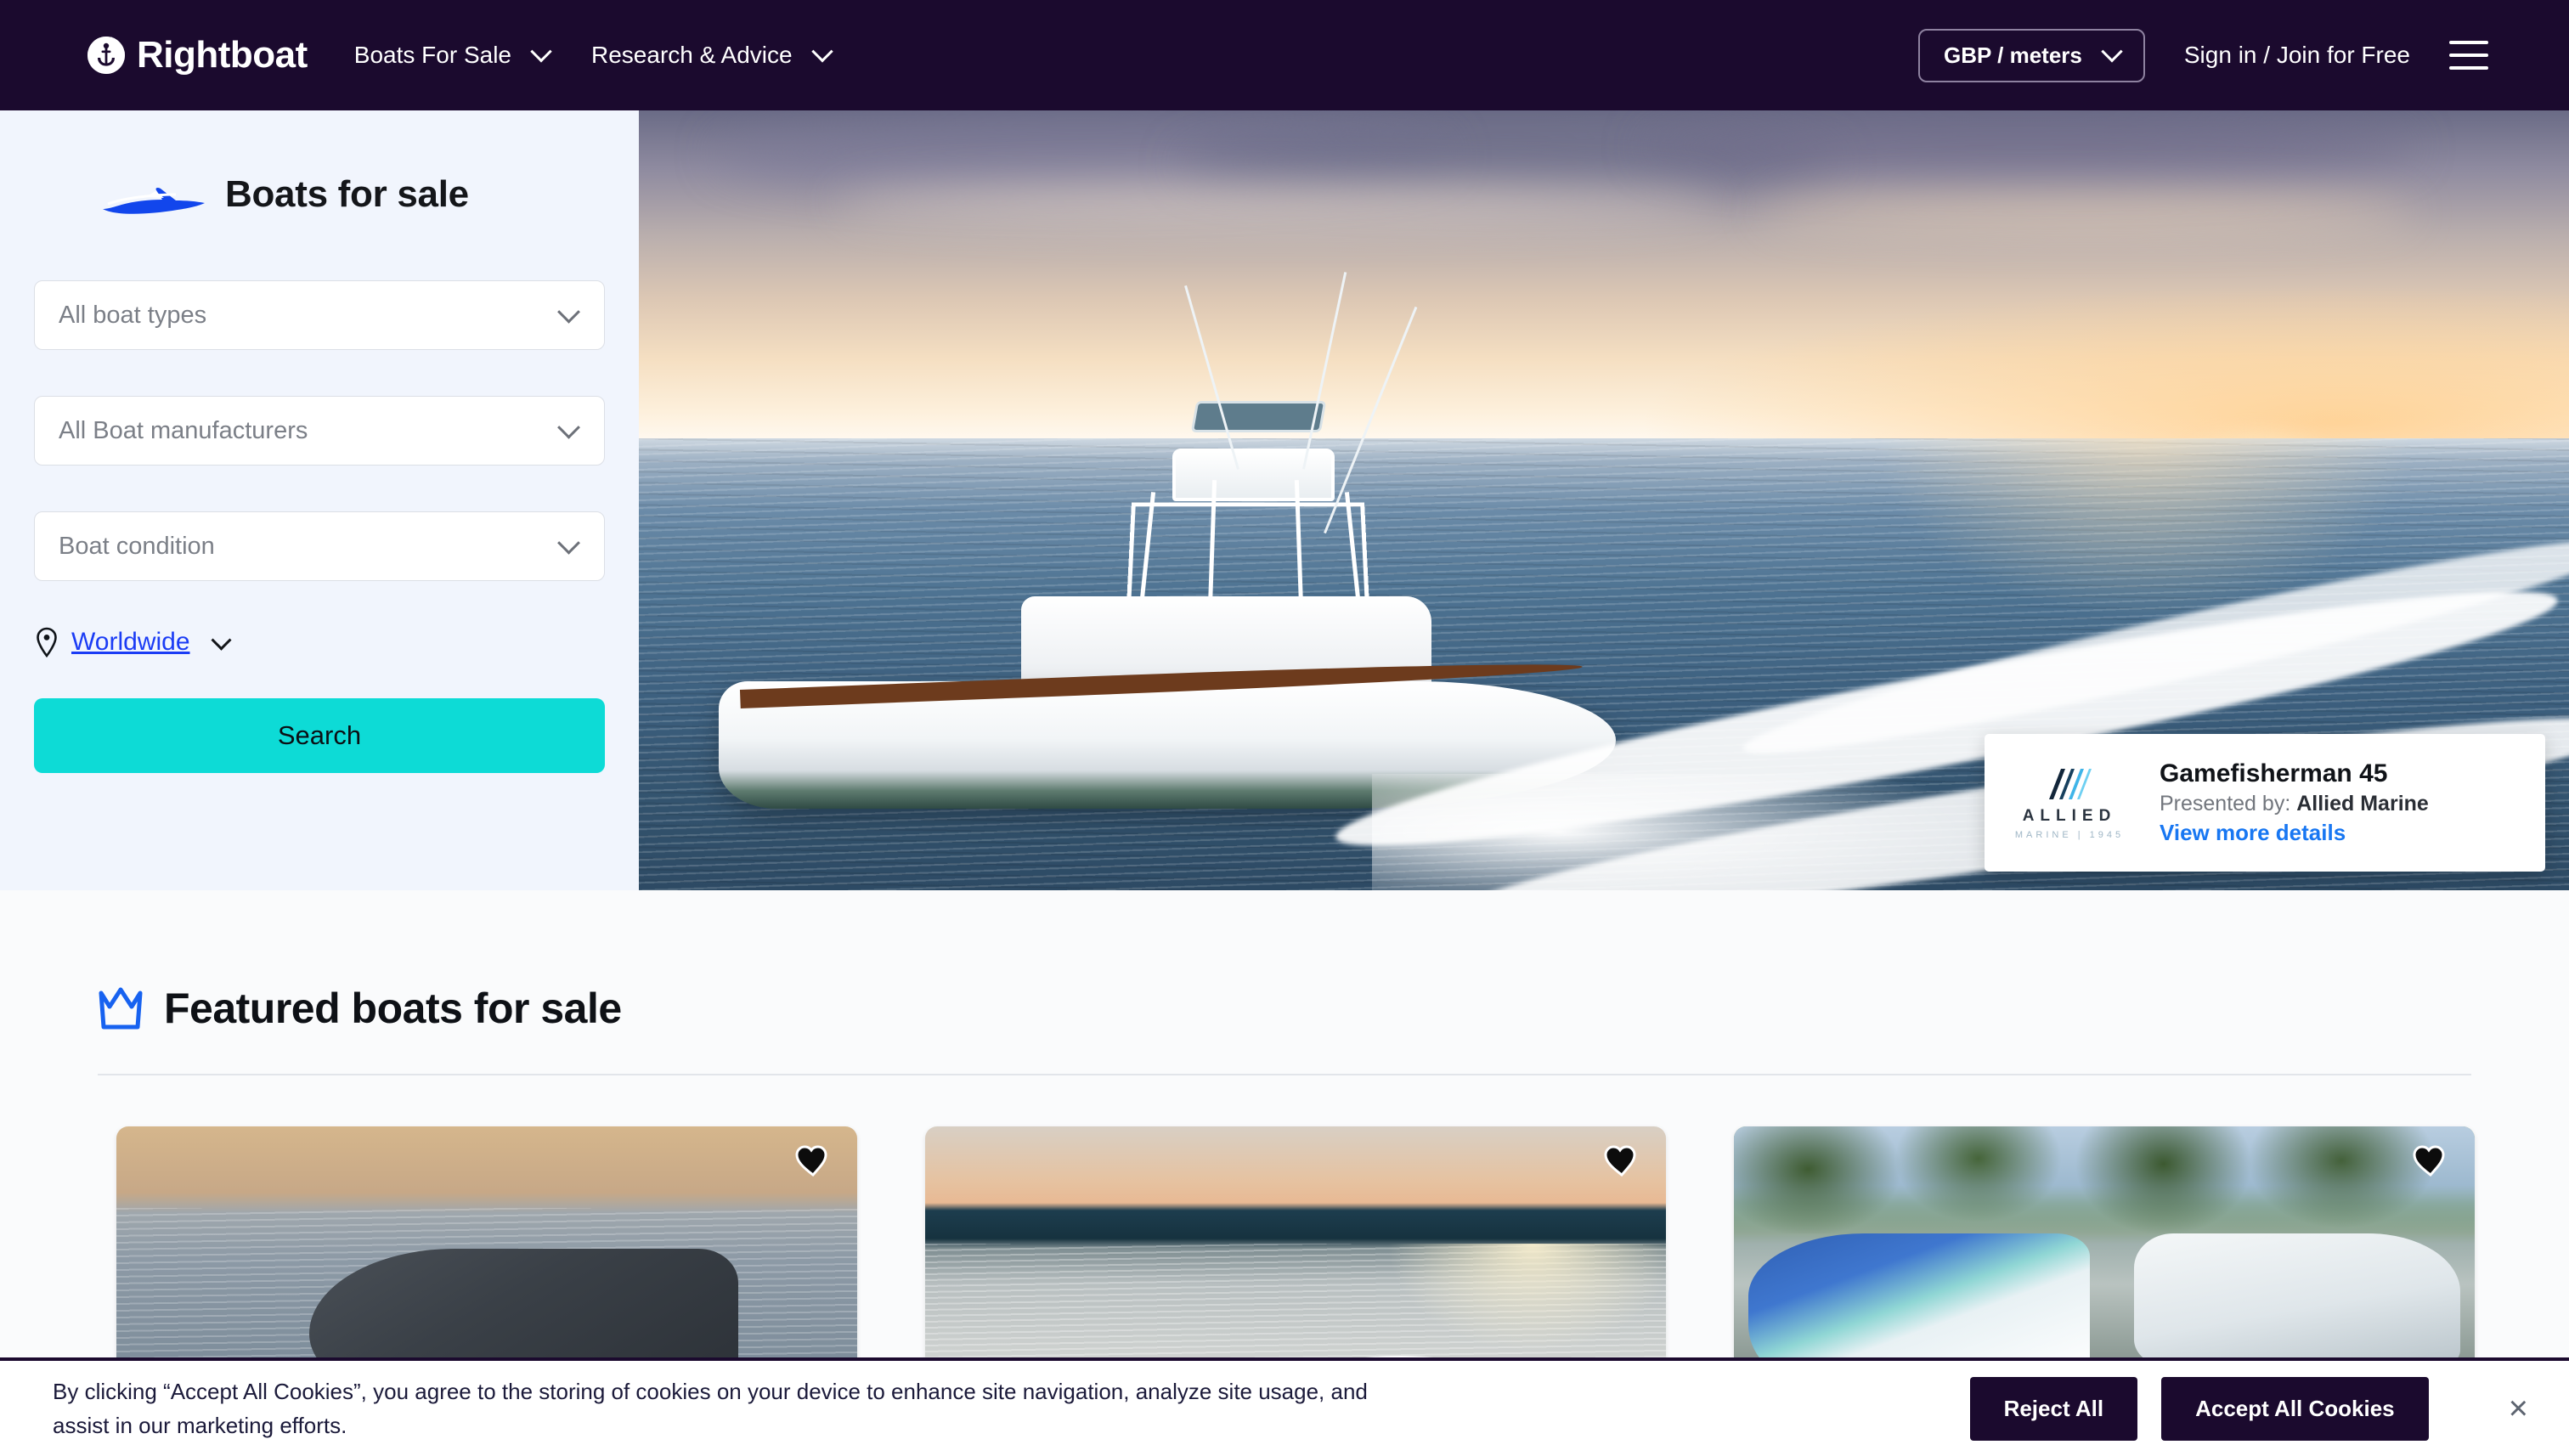 The height and width of the screenshot is (1456, 2569). I want to click on header-actions: GBP / meters Sign in / Join for Free, so click(2203, 55).